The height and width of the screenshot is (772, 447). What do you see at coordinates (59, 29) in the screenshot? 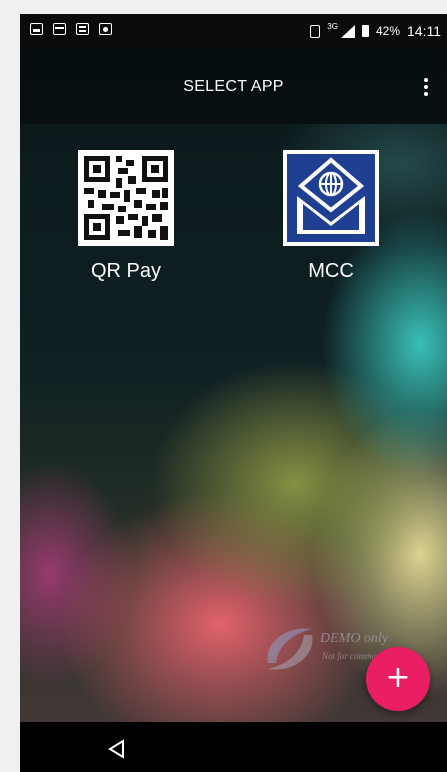
I see `card-icon` at bounding box center [59, 29].